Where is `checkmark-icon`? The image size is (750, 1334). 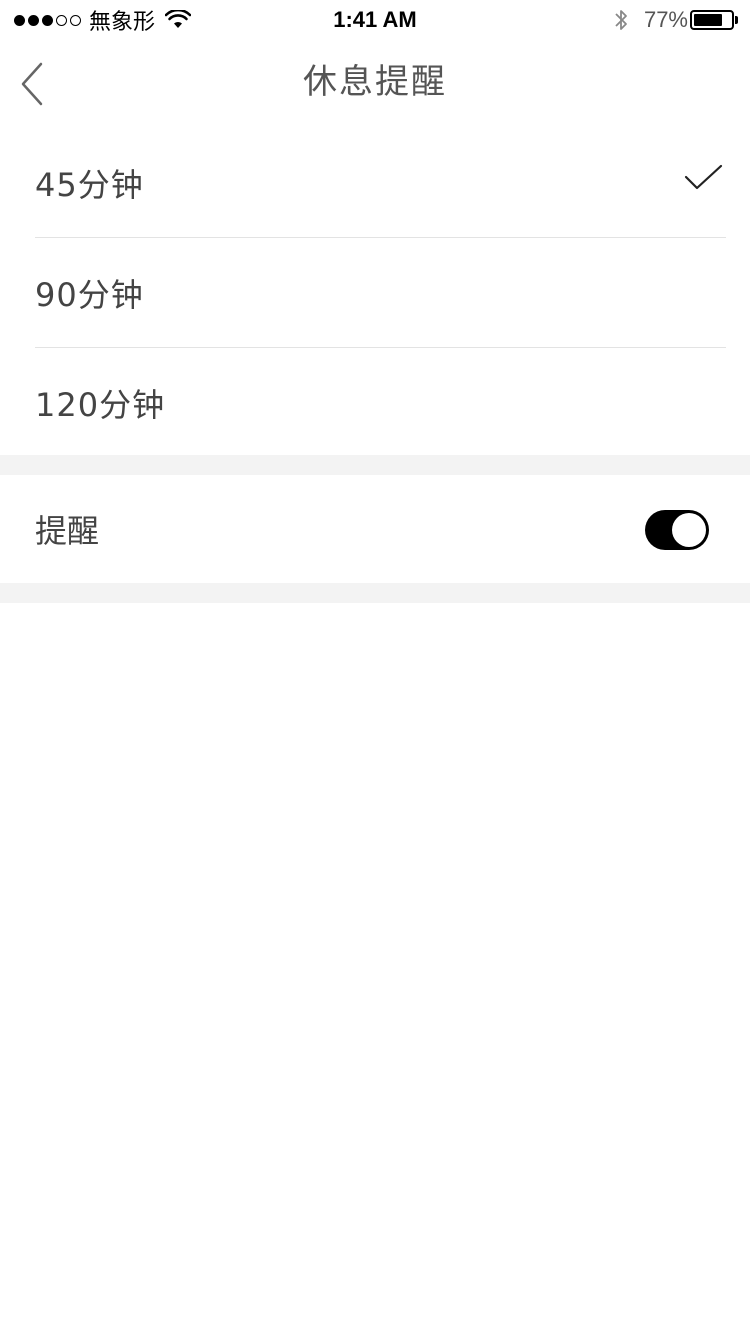
checkmark-icon is located at coordinates (703, 177).